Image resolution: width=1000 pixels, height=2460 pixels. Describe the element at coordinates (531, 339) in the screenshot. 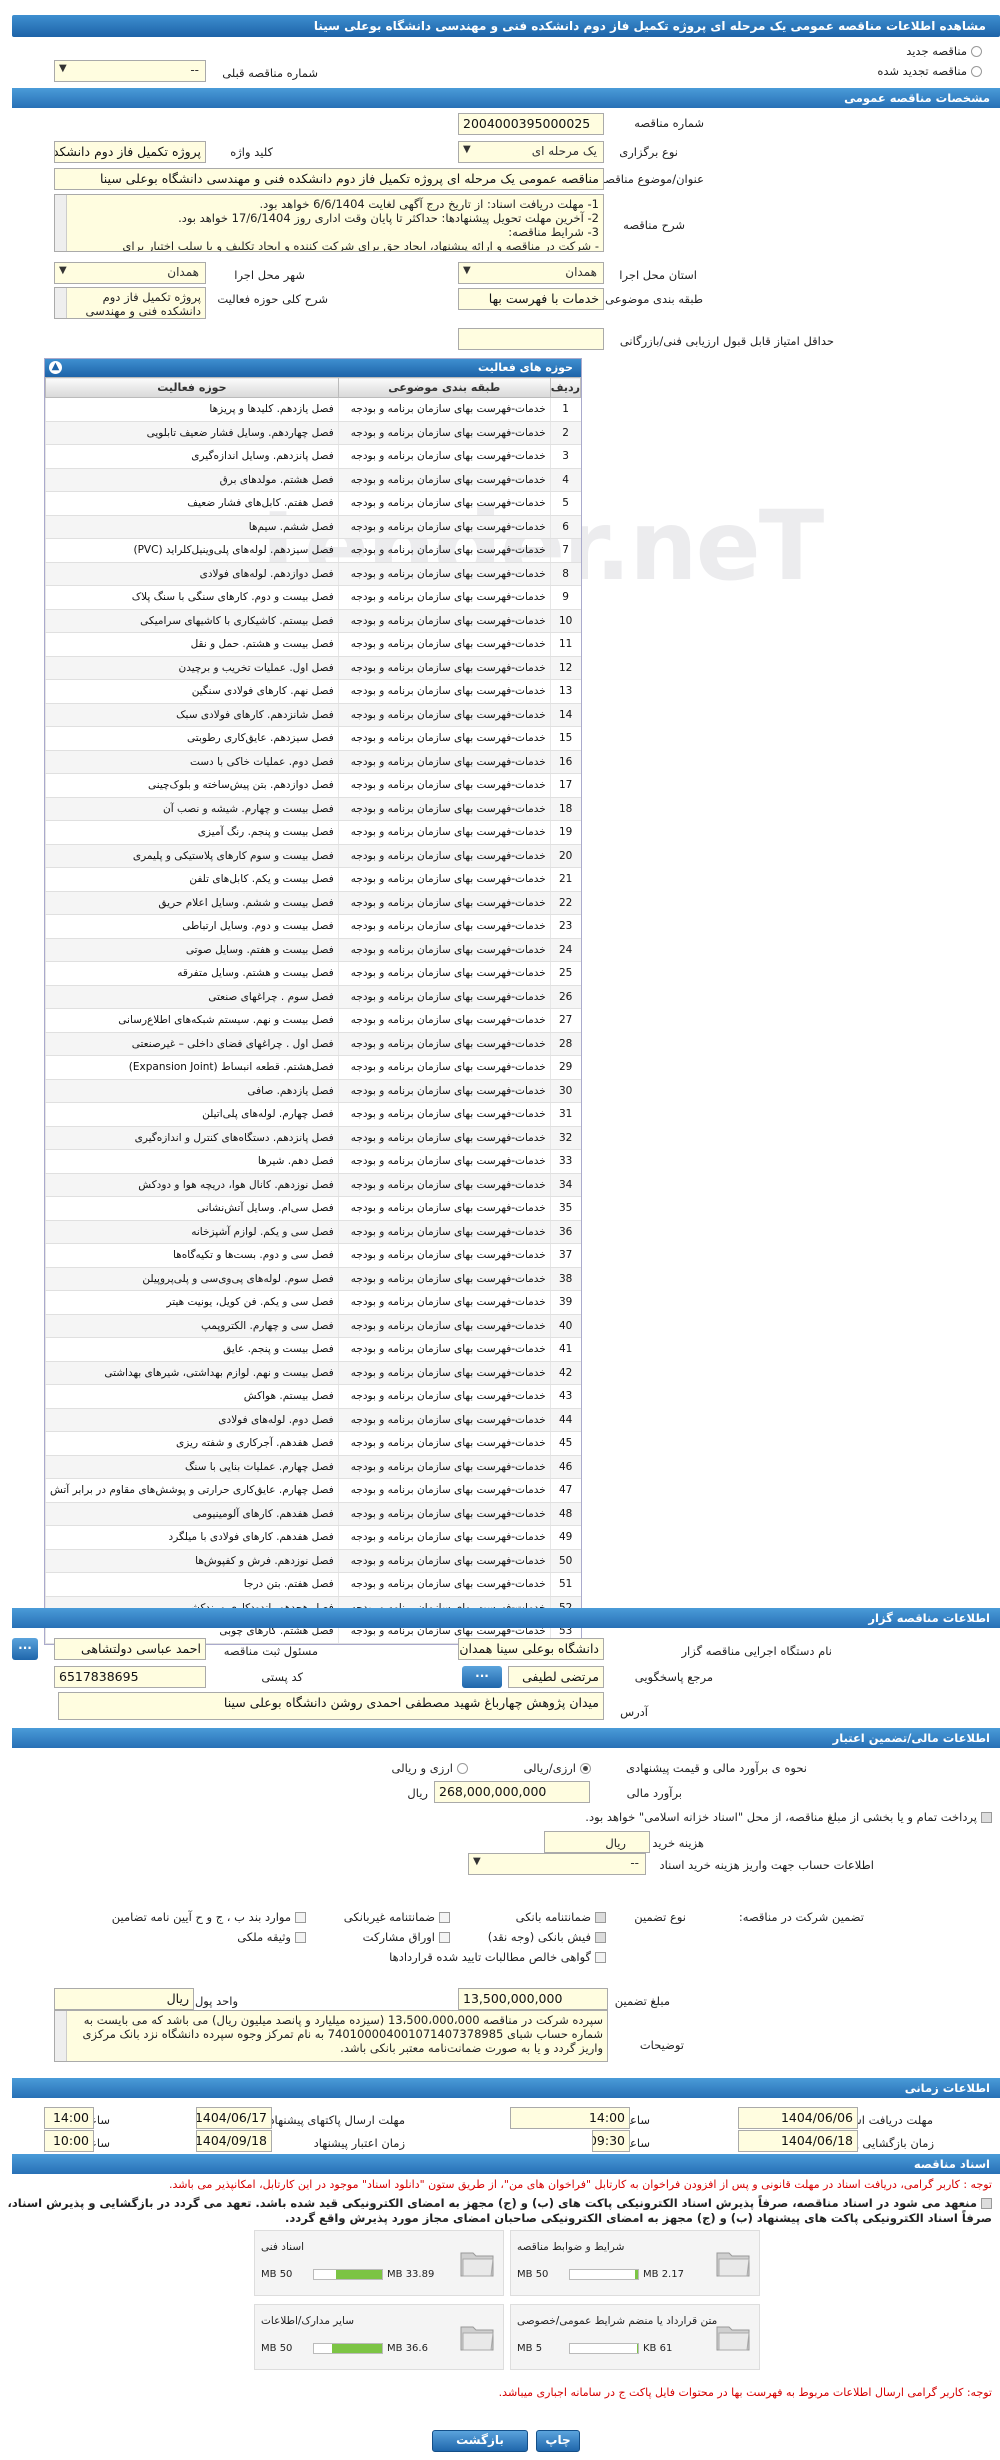

I see `min-score-field` at that location.